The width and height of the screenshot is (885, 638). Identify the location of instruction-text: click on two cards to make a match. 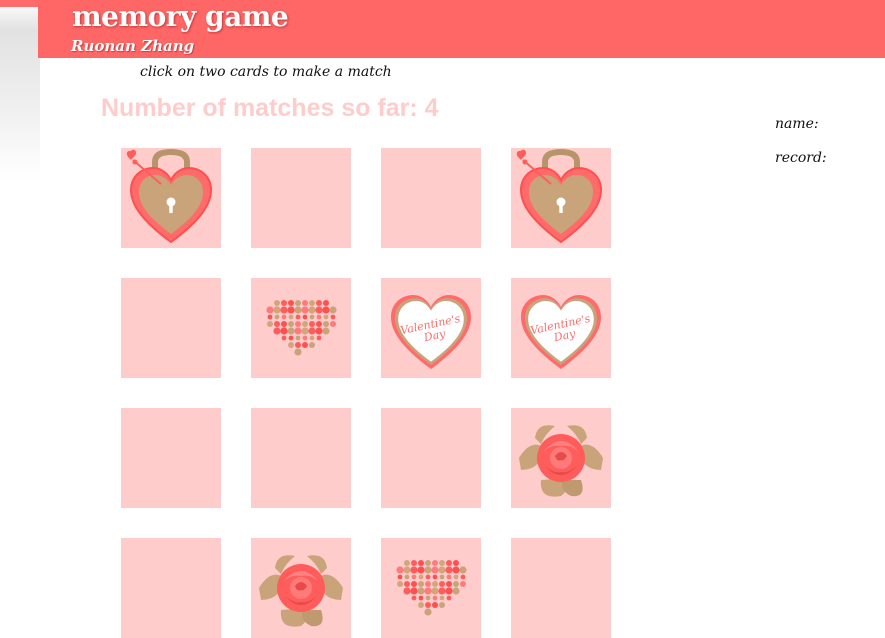
(266, 72).